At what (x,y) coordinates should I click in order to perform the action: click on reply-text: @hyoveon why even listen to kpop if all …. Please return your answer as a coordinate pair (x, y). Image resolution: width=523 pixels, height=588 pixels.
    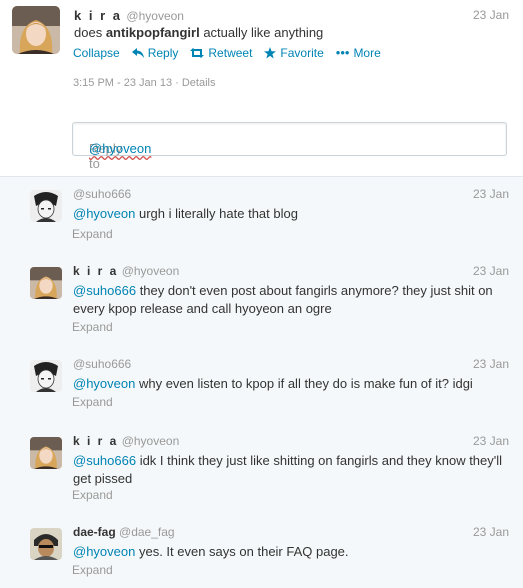
    Looking at the image, I should click on (288, 384).